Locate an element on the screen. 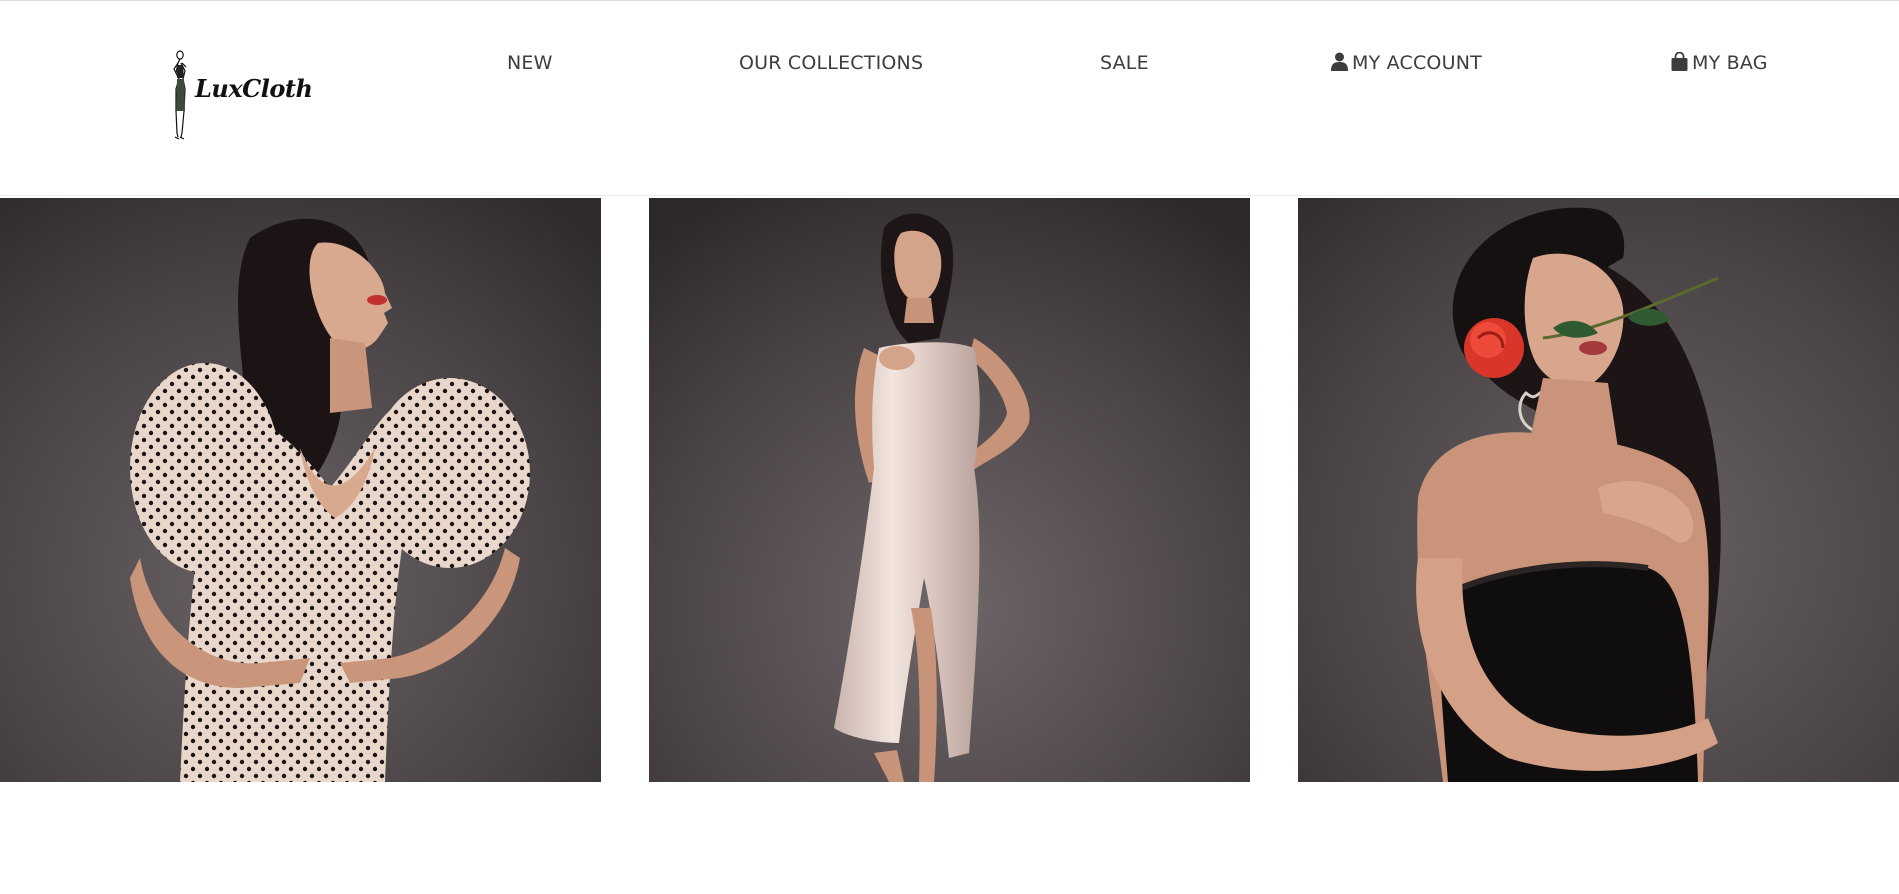 This screenshot has width=1899, height=894. nav-my-account-label: MY ACCOUNT is located at coordinates (1417, 63).